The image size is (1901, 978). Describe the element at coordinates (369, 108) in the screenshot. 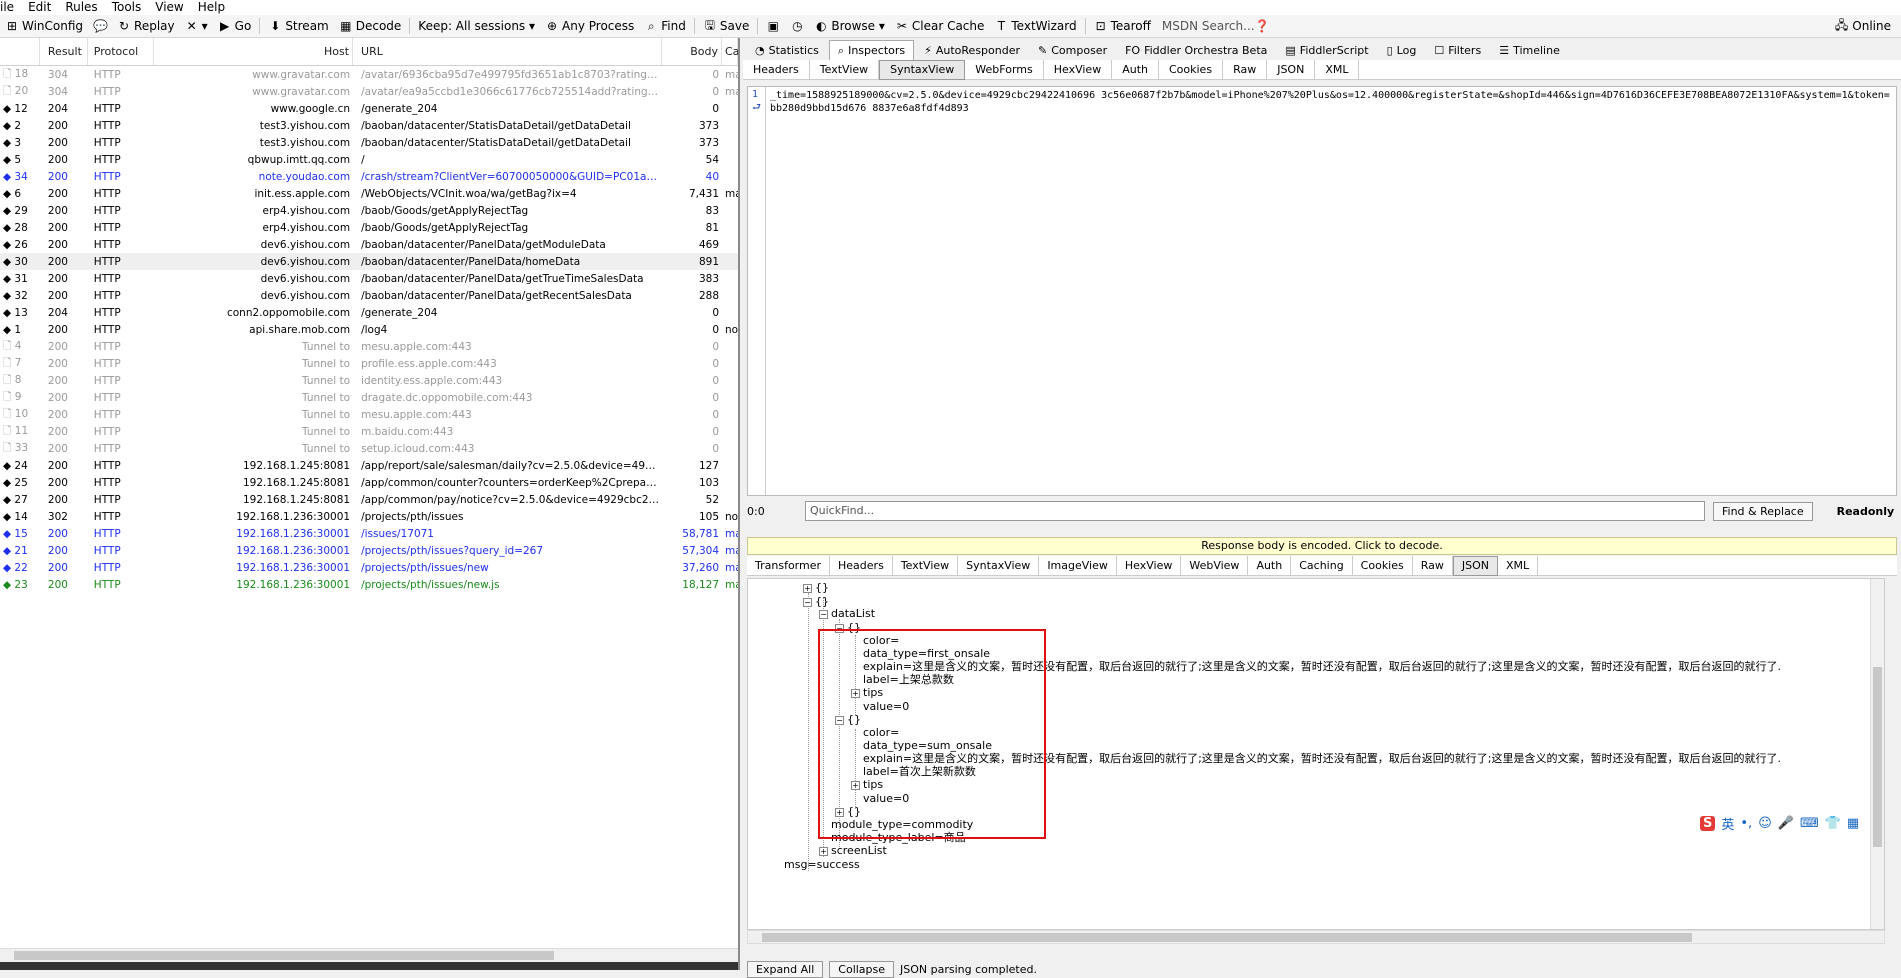

I see `table-row: ◆ 12 204 HTTP www.google.cn/generate_204 0` at that location.